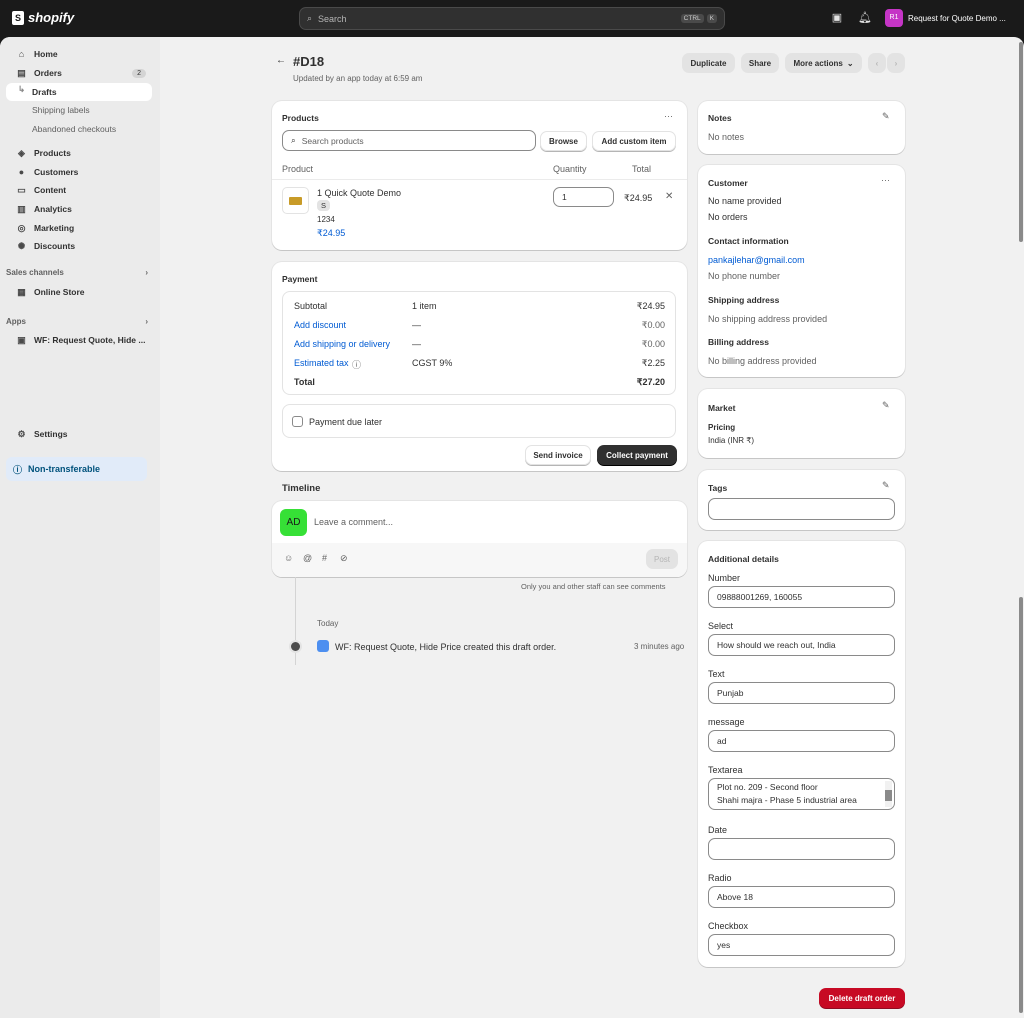  What do you see at coordinates (51, 17) in the screenshot?
I see `logo-text: shopify` at bounding box center [51, 17].